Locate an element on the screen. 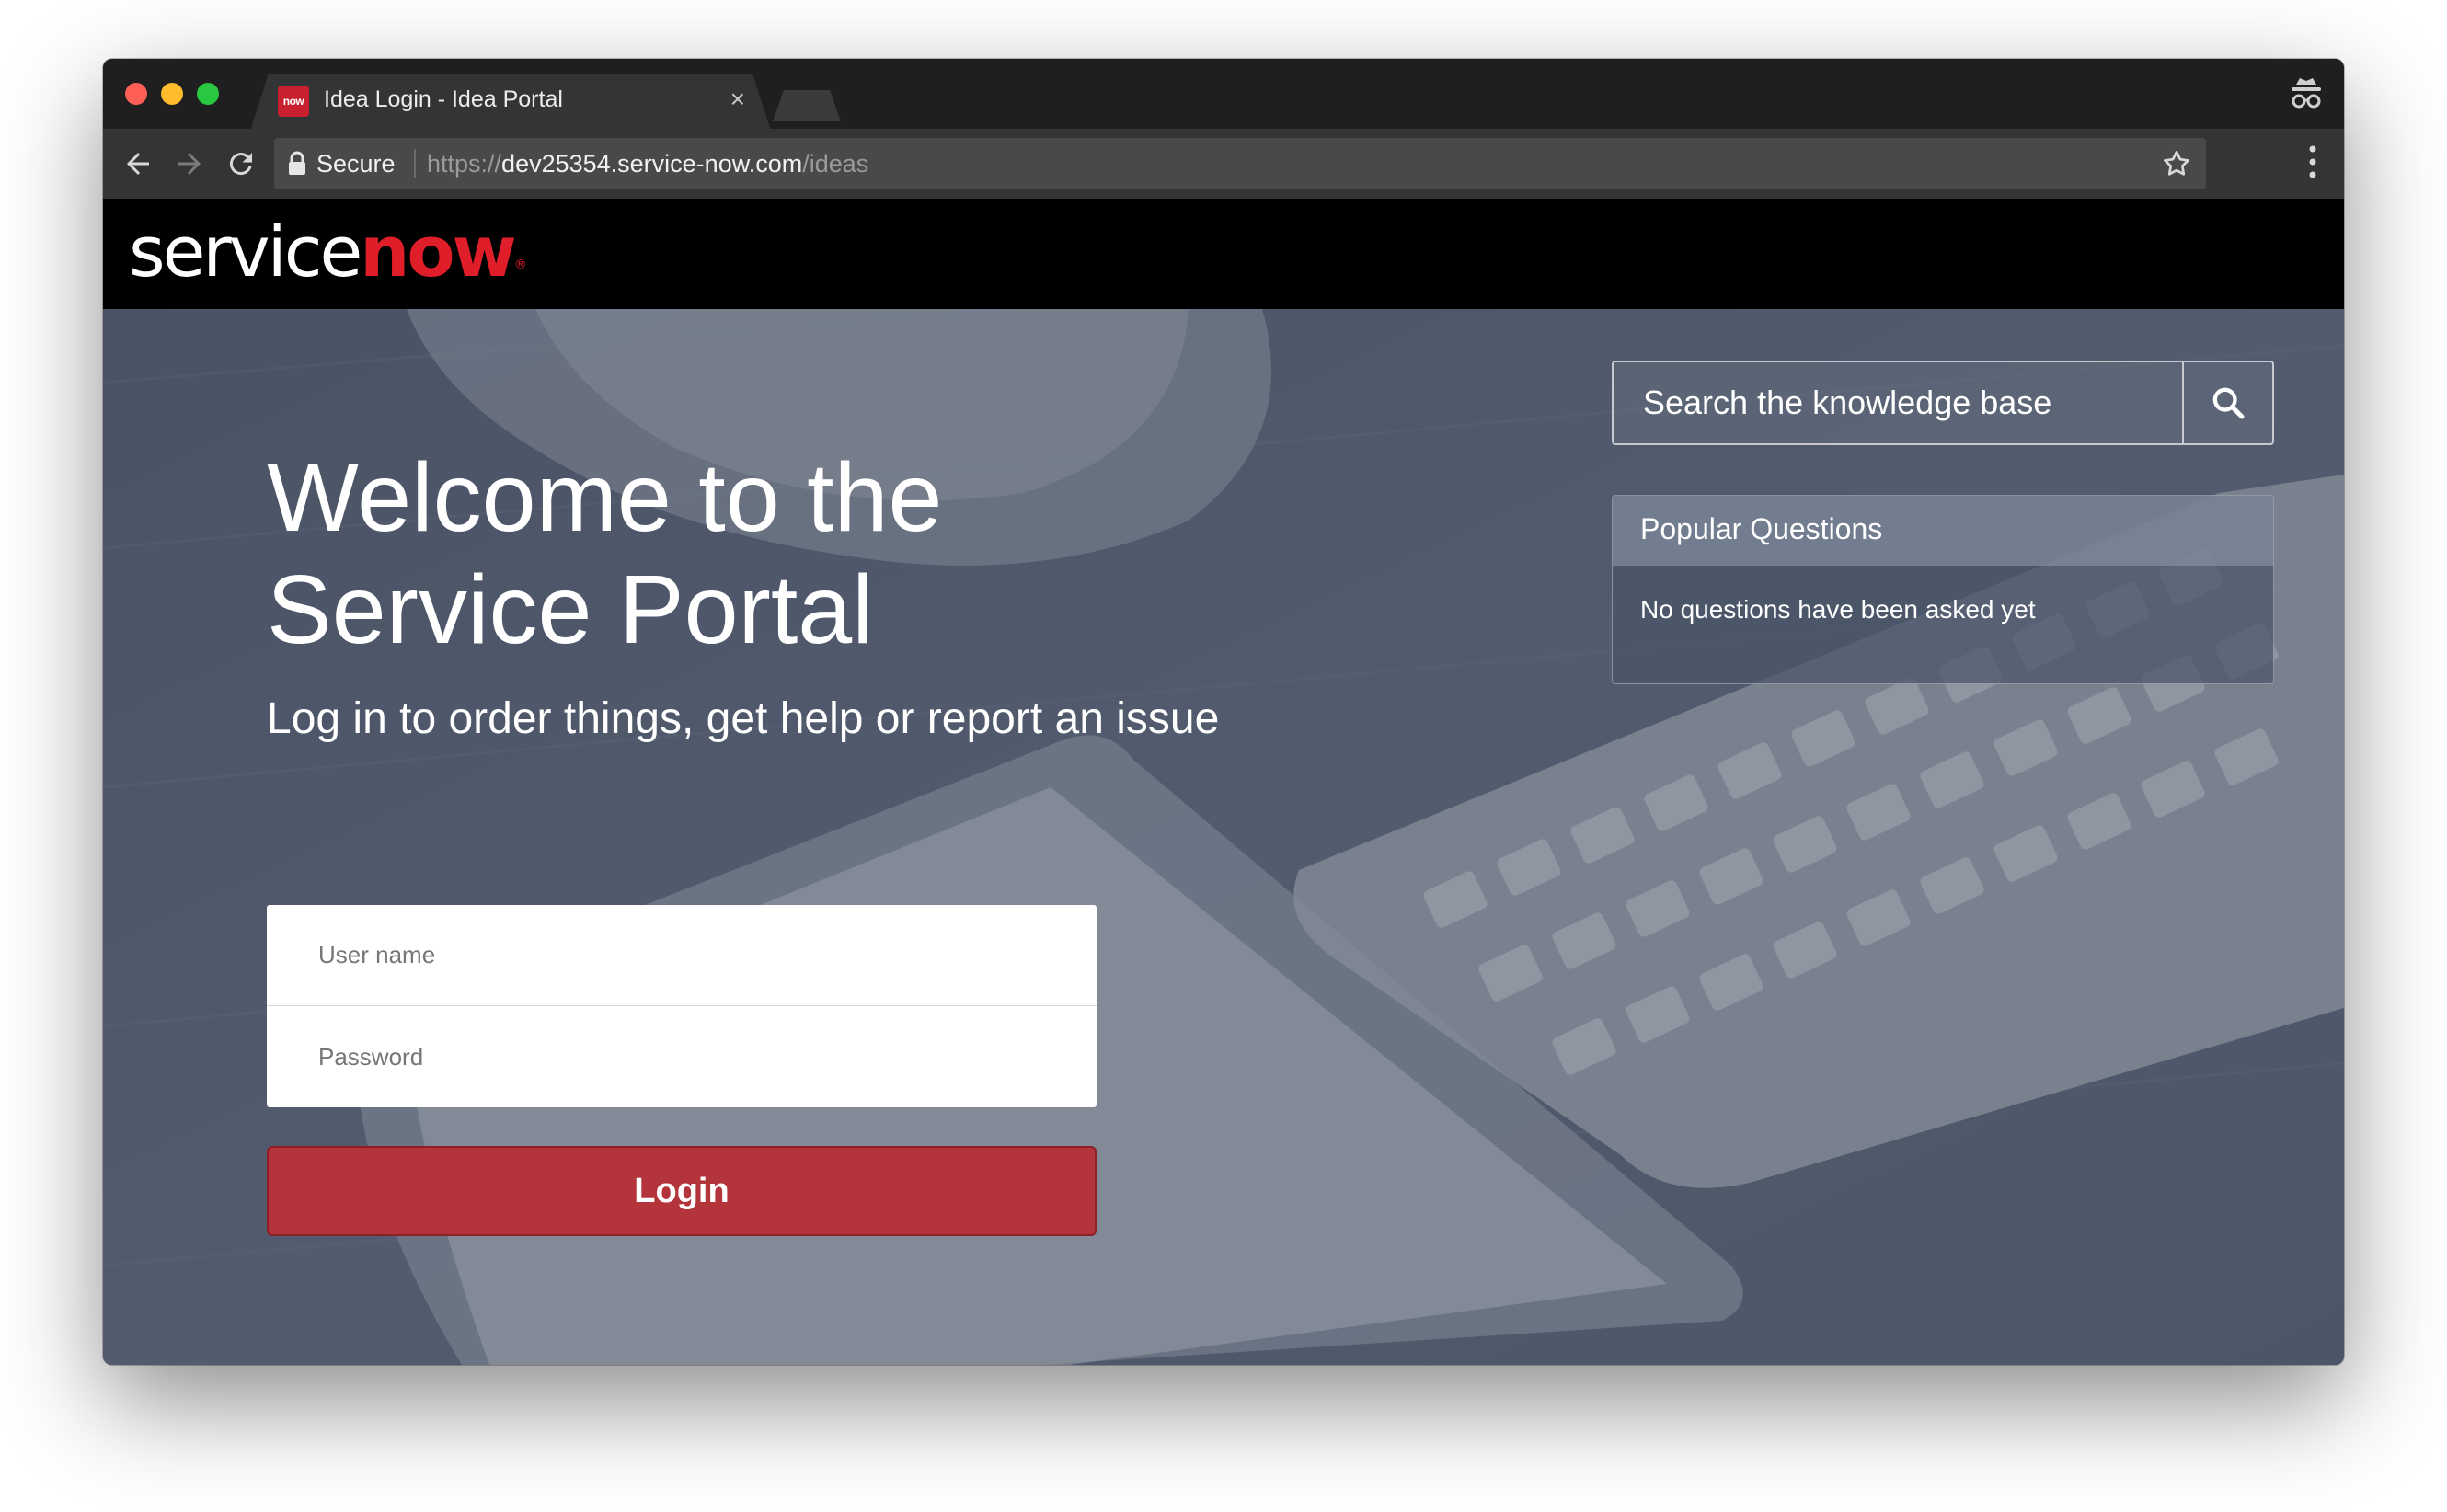 The image size is (2447, 1512). url-text: https://dev25354.service-now.com/ideas is located at coordinates (647, 164).